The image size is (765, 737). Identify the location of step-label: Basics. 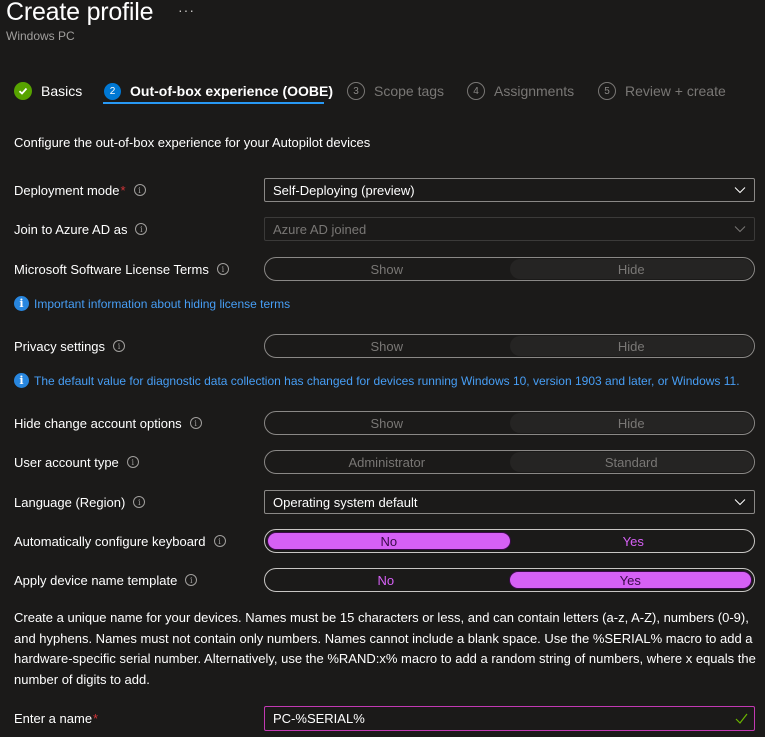
(62, 91).